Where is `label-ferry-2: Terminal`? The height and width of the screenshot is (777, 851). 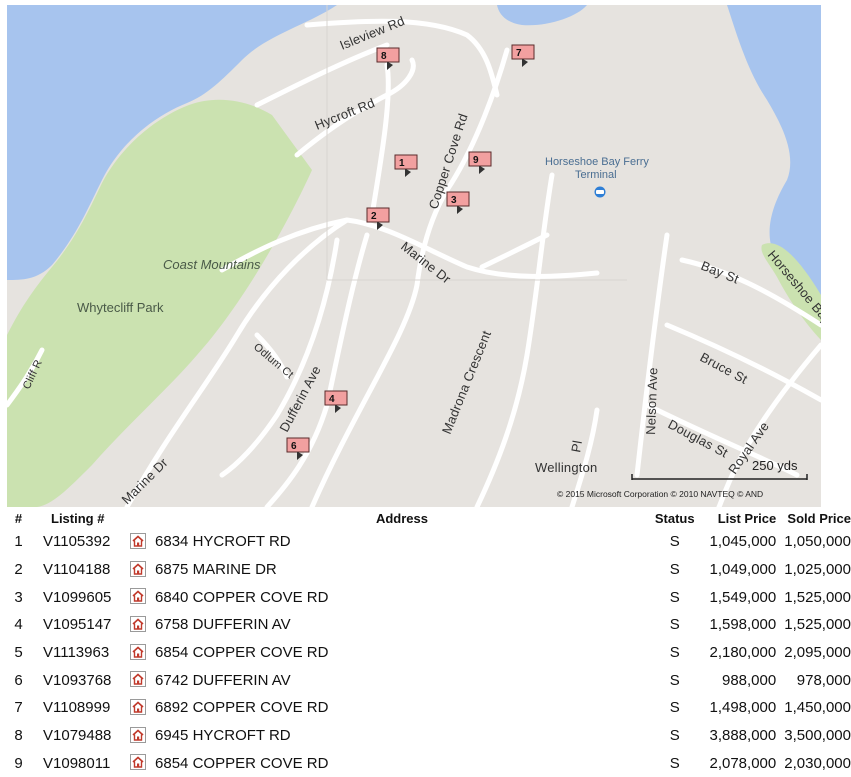
label-ferry-2: Terminal is located at coordinates (596, 175).